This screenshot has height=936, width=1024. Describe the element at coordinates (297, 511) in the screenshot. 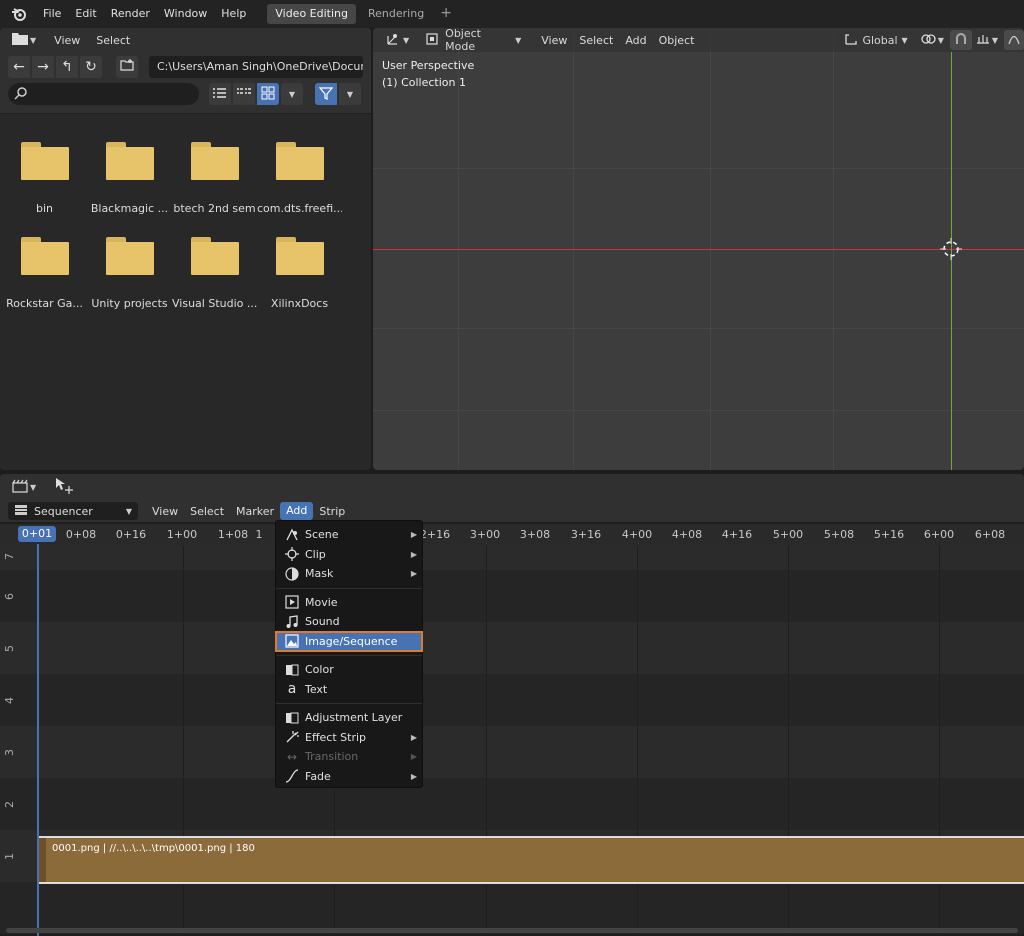

I see `seq-menu-add: Add` at that location.